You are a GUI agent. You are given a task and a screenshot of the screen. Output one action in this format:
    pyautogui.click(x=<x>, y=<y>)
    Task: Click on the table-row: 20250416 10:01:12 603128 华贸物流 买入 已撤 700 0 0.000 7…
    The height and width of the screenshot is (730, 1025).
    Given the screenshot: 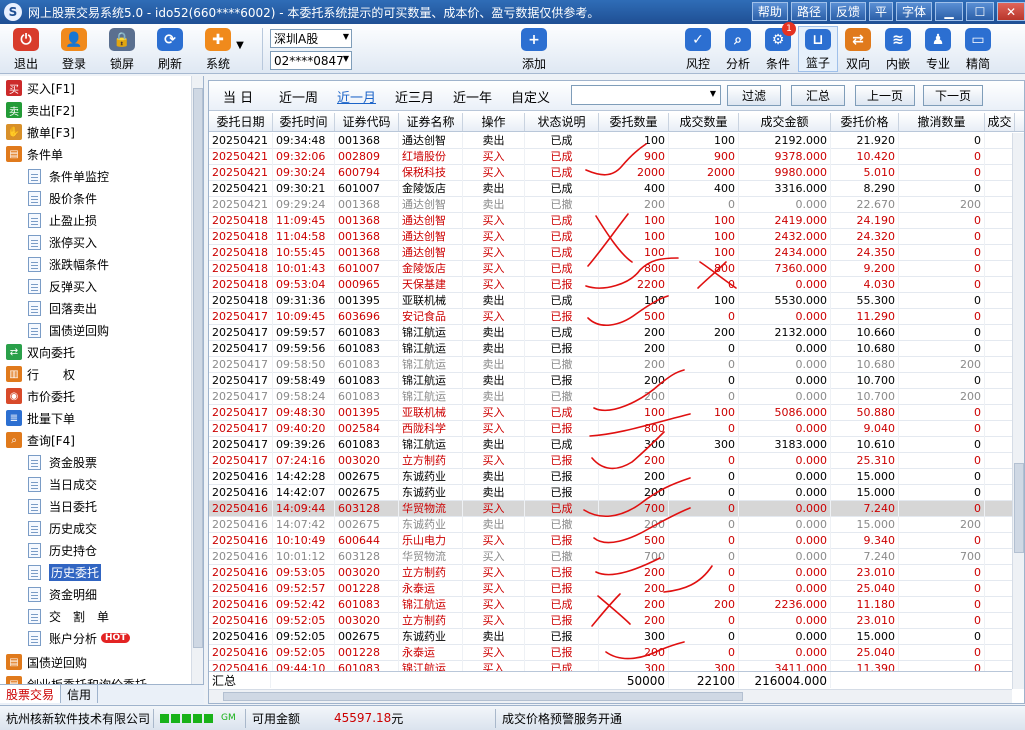 What is the action you would take?
    pyautogui.click(x=610, y=557)
    